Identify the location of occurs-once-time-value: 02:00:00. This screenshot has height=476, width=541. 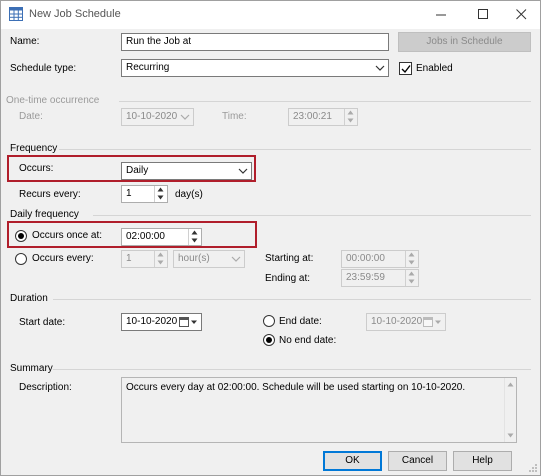
(145, 236).